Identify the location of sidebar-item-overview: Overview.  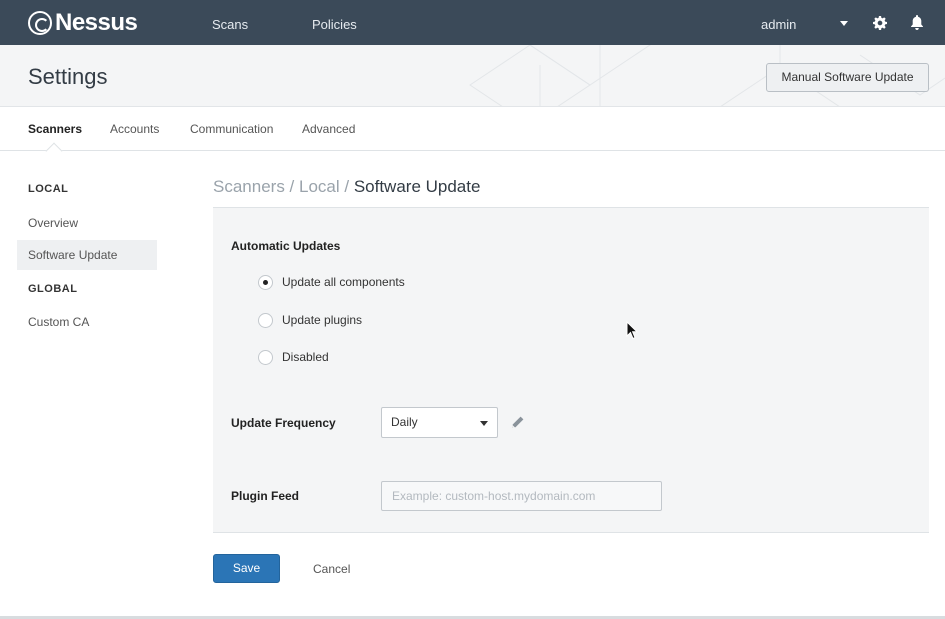
(87, 223).